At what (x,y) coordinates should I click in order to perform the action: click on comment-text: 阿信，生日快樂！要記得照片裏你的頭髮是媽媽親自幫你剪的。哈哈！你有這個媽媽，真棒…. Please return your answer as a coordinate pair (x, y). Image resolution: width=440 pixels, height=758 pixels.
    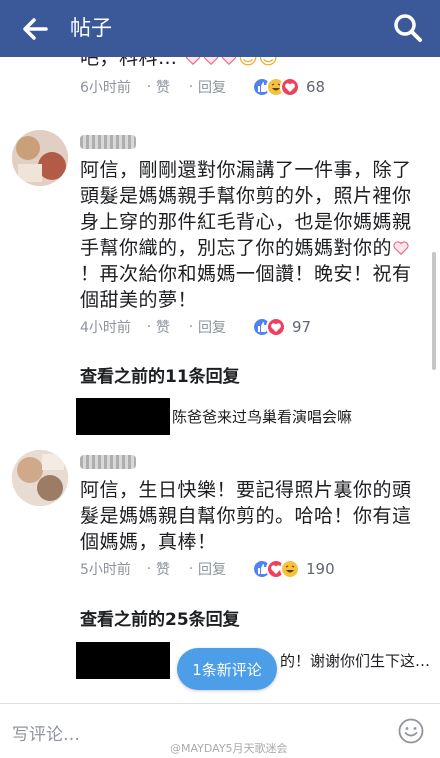
    Looking at the image, I should click on (246, 516).